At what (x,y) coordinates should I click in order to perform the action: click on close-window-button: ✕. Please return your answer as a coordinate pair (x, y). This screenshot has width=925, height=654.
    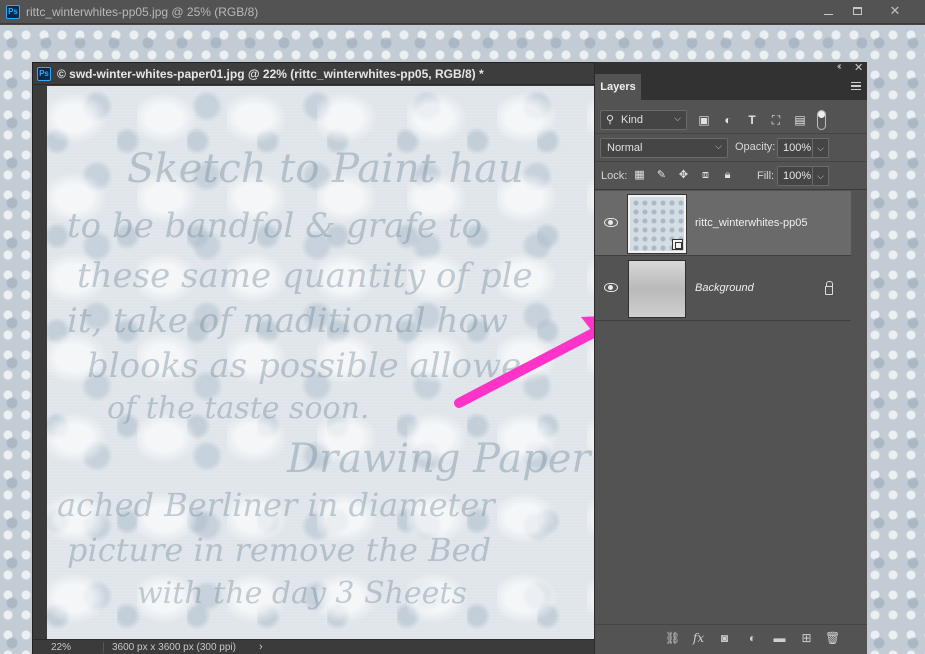
    Looking at the image, I should click on (895, 11).